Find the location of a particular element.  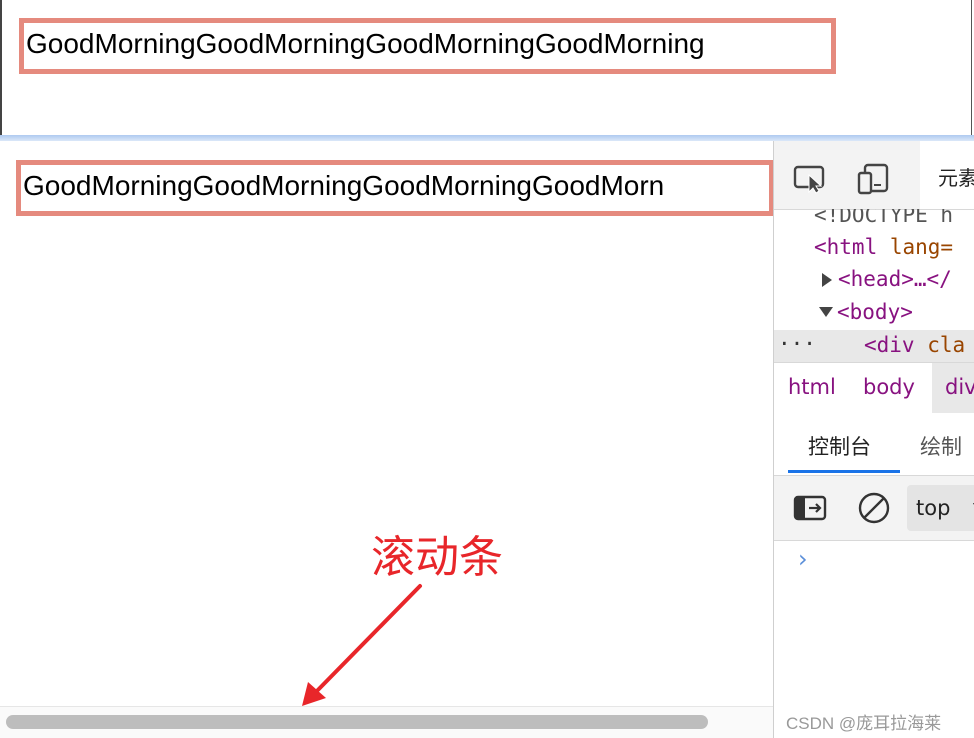

context-value: top is located at coordinates (933, 508).